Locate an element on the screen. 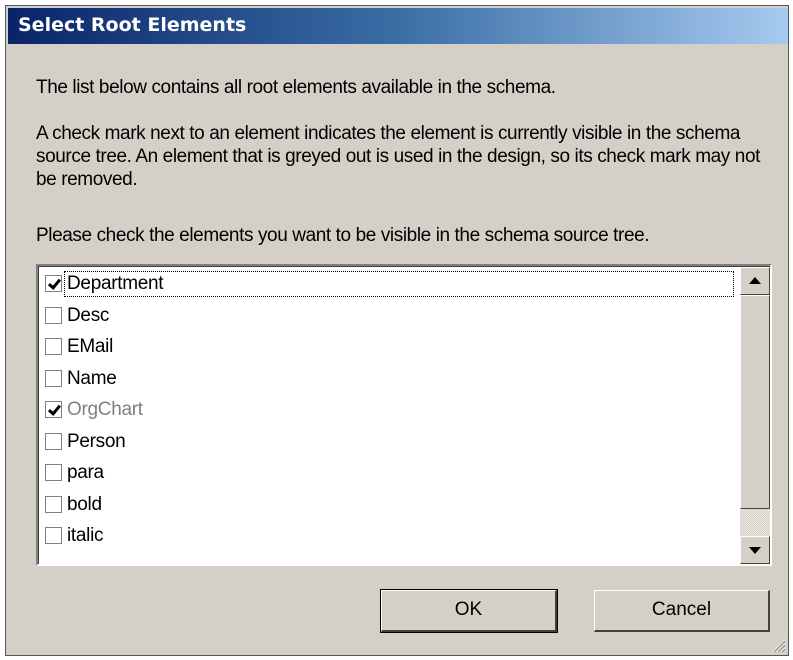 The image size is (793, 660). scroll-down-button is located at coordinates (755, 550).